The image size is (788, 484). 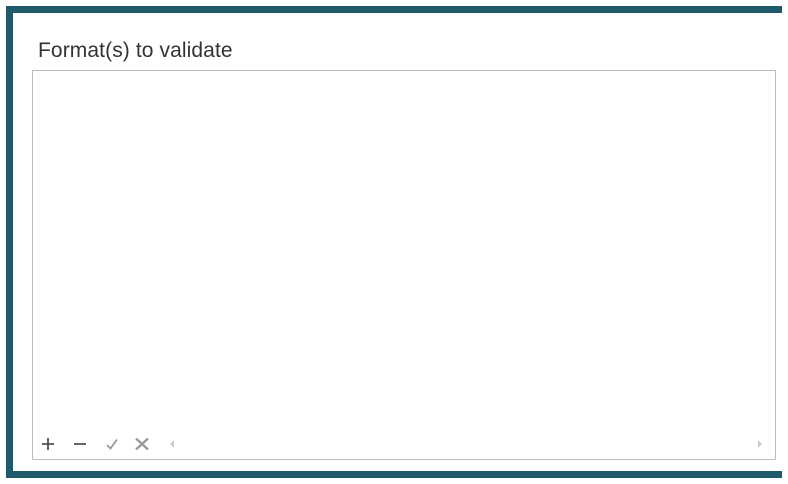 I want to click on add-item-button, so click(x=48, y=444).